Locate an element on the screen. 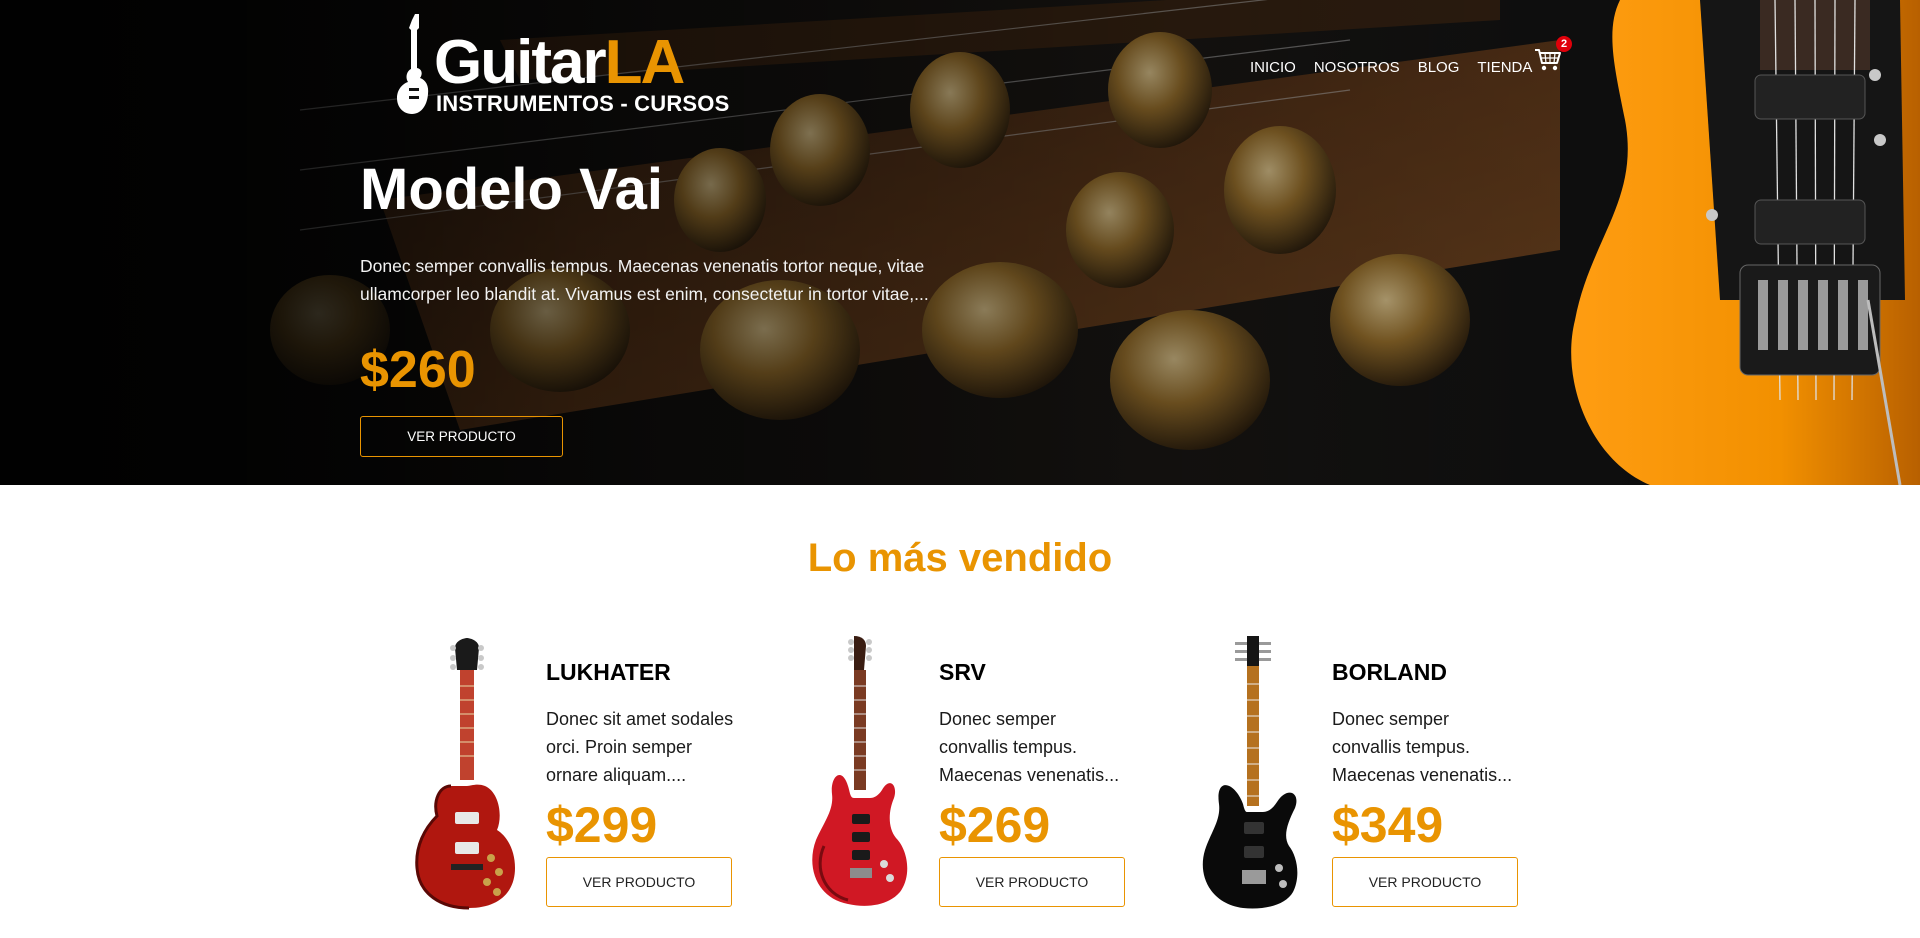 The height and width of the screenshot is (938, 1920). brand-name-accent: LA is located at coordinates (645, 62).